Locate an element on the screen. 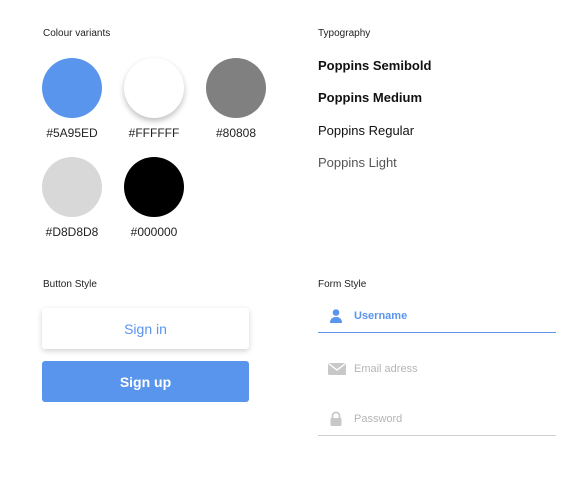 The height and width of the screenshot is (491, 578). swatch-blue is located at coordinates (72, 88).